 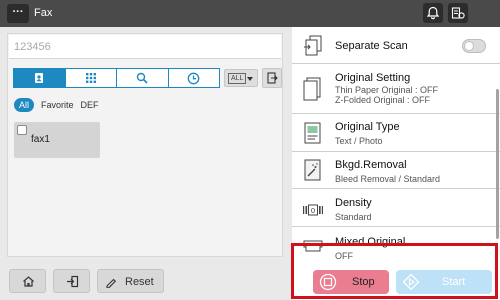 I want to click on start-button: Start, so click(x=444, y=282).